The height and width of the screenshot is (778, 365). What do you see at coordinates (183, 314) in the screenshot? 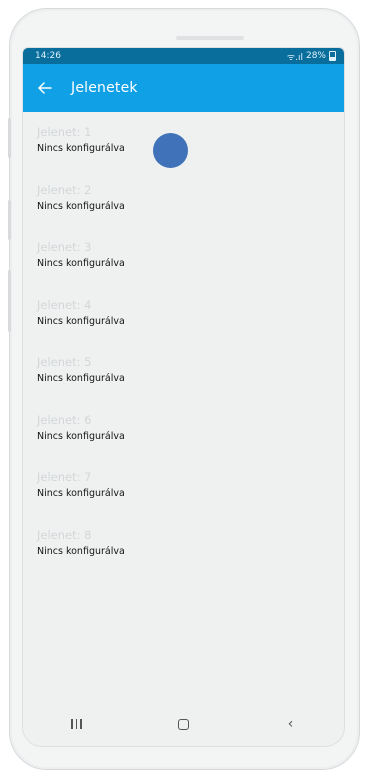
I see `scene-item-4: Jelenet: 4 Nincs konfigurálva` at bounding box center [183, 314].